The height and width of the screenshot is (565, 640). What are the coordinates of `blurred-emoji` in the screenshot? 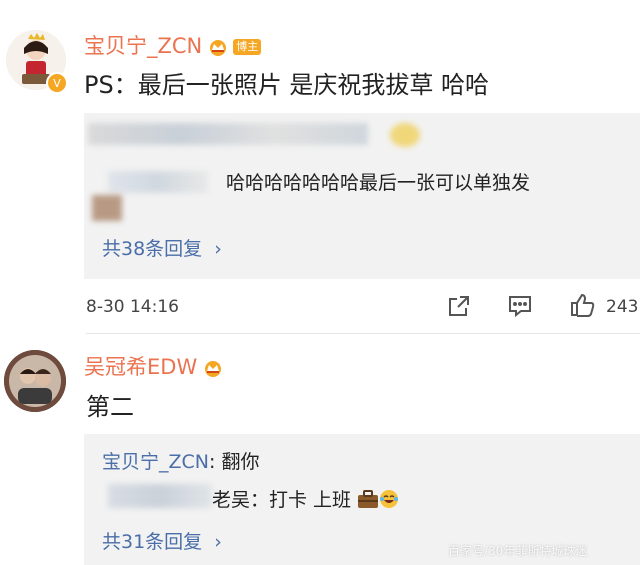 It's located at (405, 135).